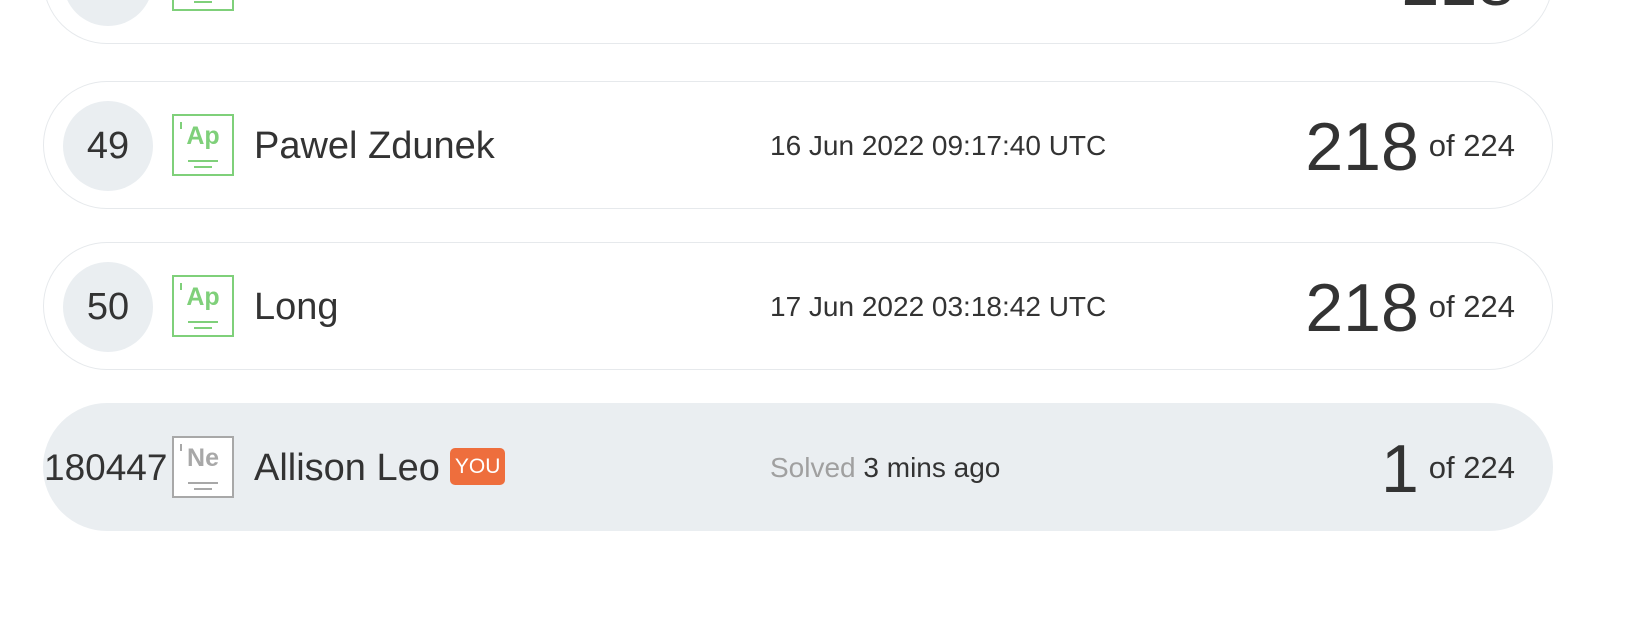 This screenshot has width=1646, height=624. Describe the element at coordinates (798, 22) in the screenshot. I see `leaderboard-row: 218` at that location.